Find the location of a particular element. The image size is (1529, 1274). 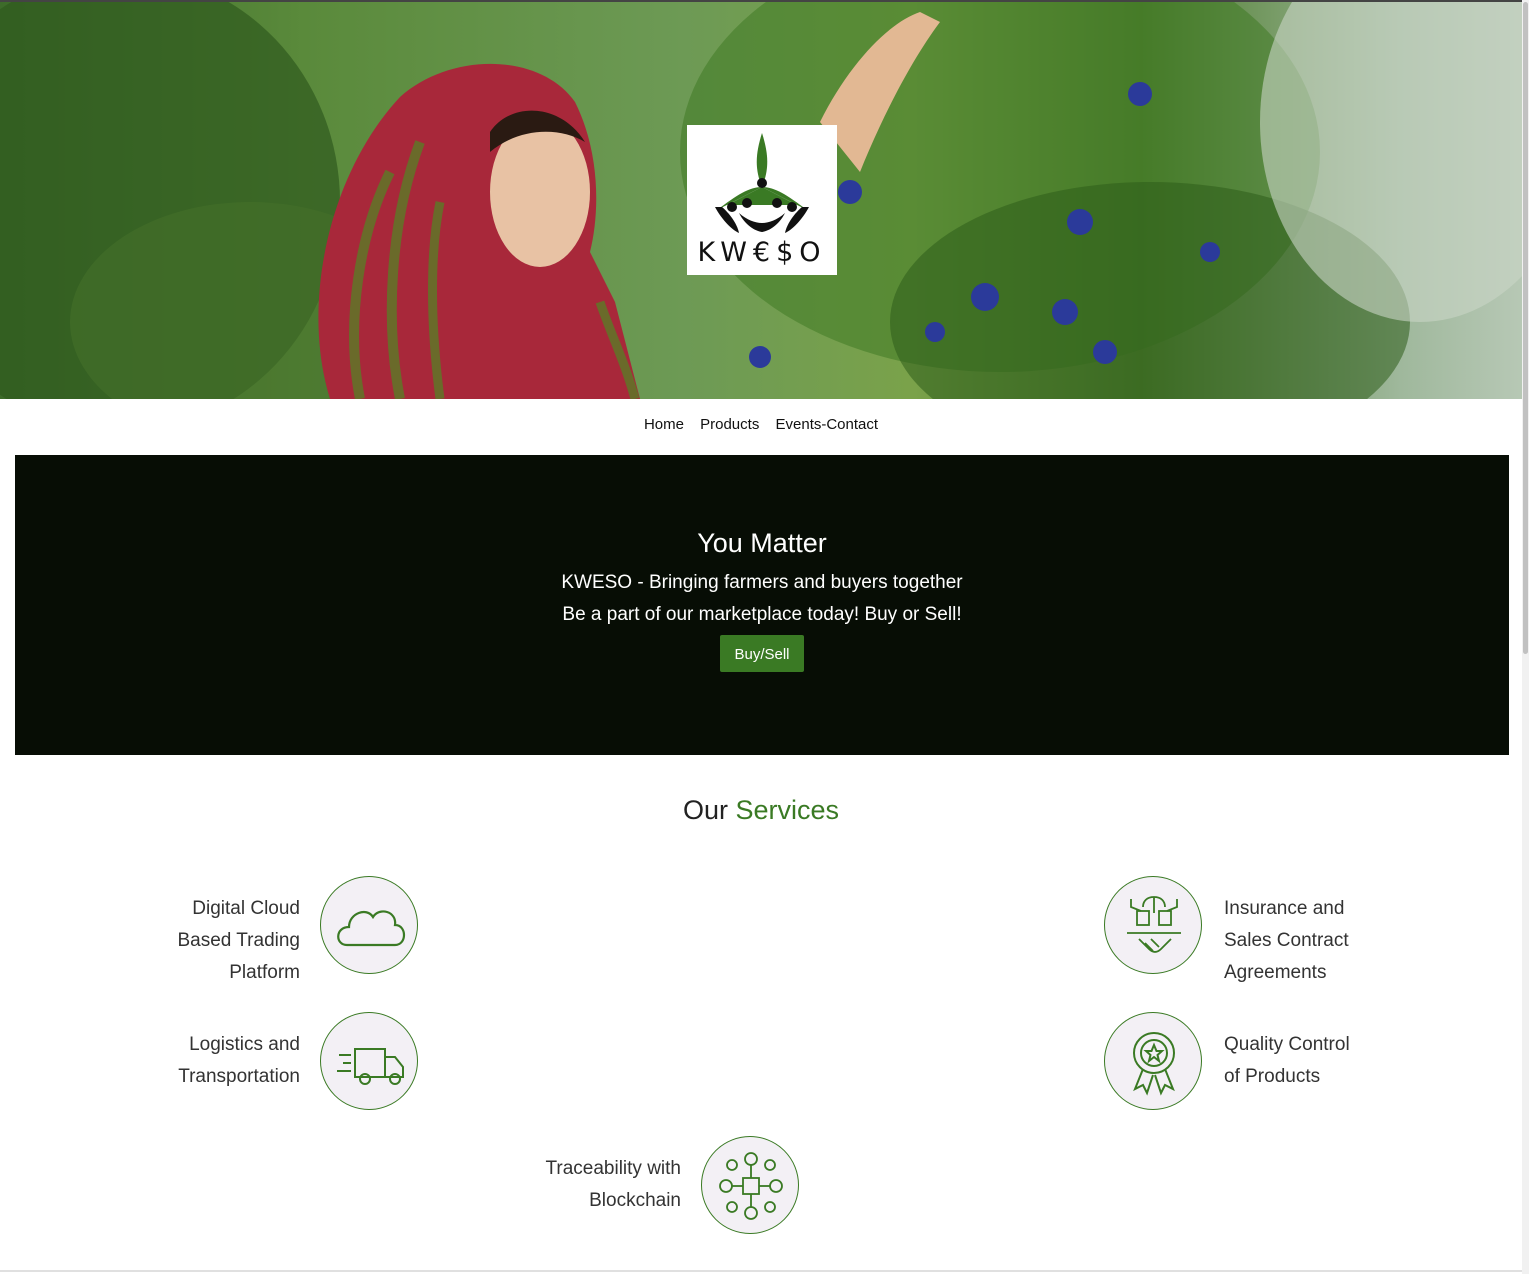

service-insurance-line-2: Sales Contract is located at coordinates (1286, 940).